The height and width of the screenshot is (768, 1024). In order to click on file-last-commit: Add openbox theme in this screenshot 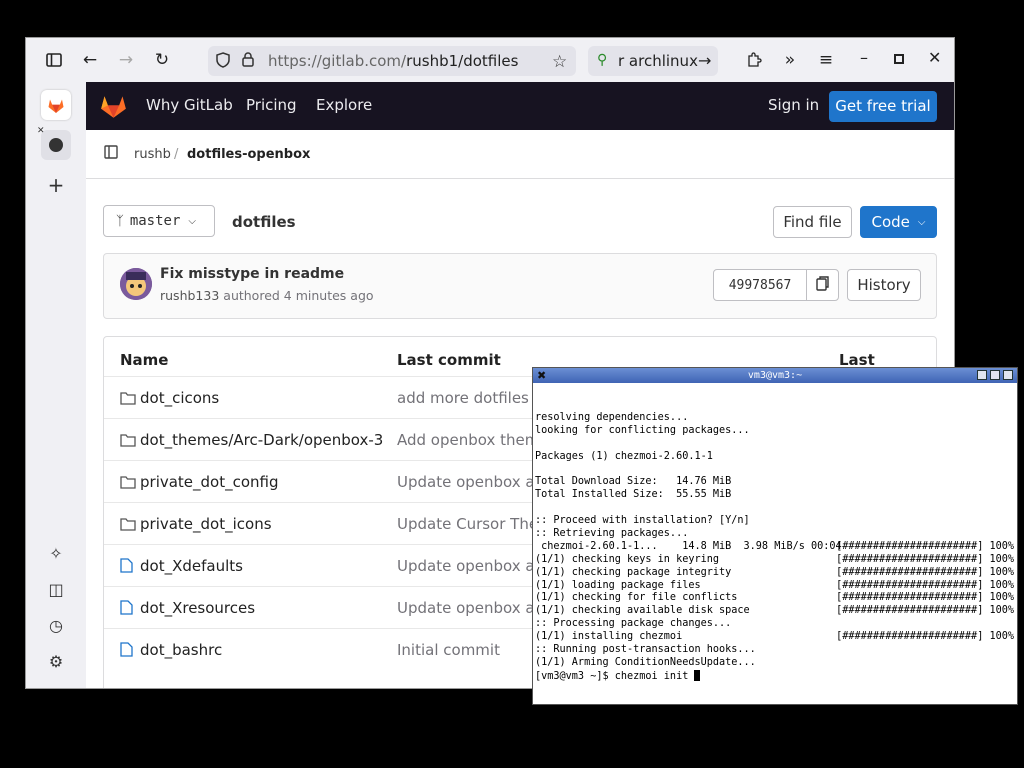, I will do `click(473, 440)`.